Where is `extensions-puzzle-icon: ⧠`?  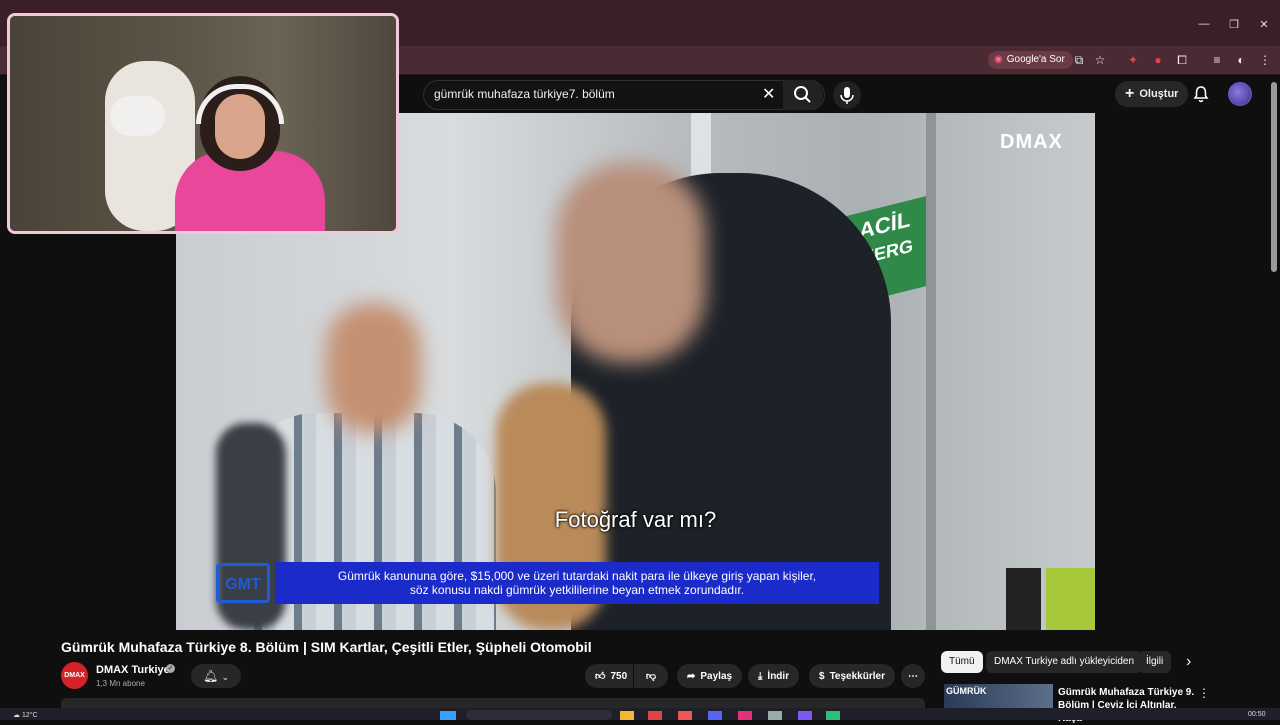
extensions-puzzle-icon: ⧠ is located at coordinates (1182, 60).